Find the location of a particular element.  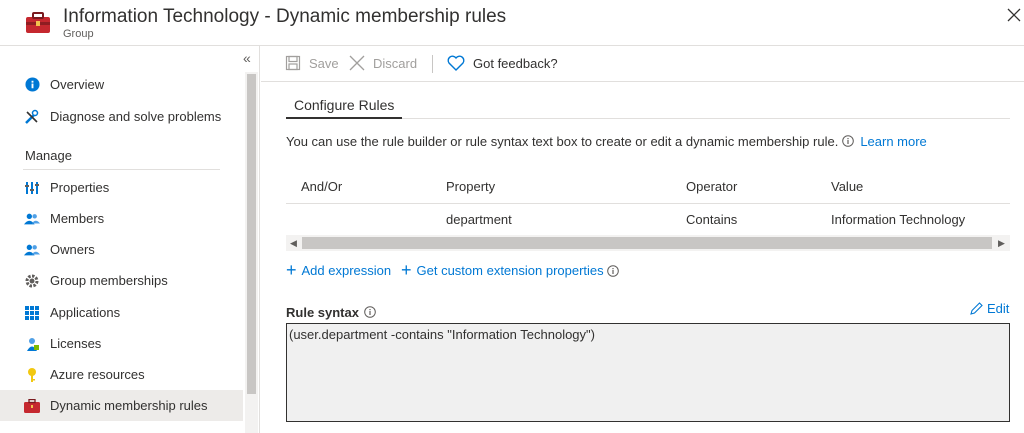

discard-button: Discard is located at coordinates (383, 63).